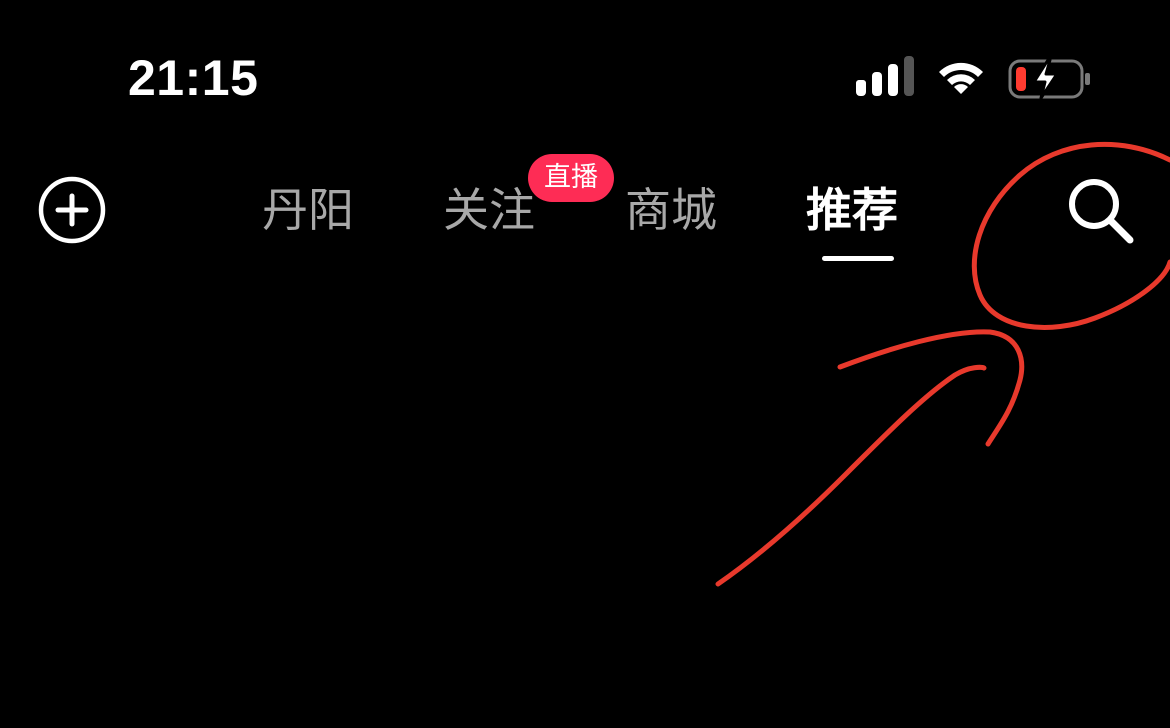 Image resolution: width=1170 pixels, height=728 pixels. I want to click on add-button, so click(72, 210).